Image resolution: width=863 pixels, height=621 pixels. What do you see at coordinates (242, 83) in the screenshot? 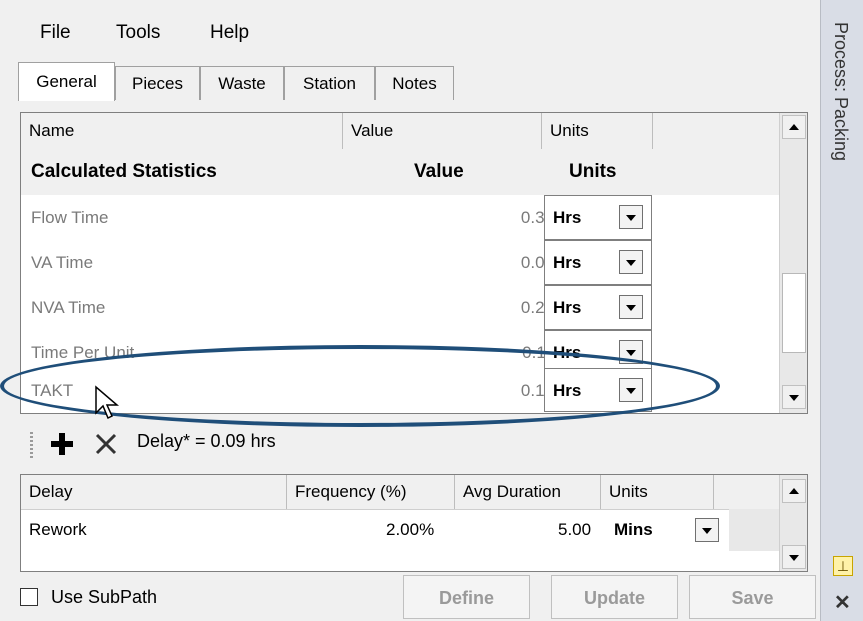
I see `tab-waste: Waste` at bounding box center [242, 83].